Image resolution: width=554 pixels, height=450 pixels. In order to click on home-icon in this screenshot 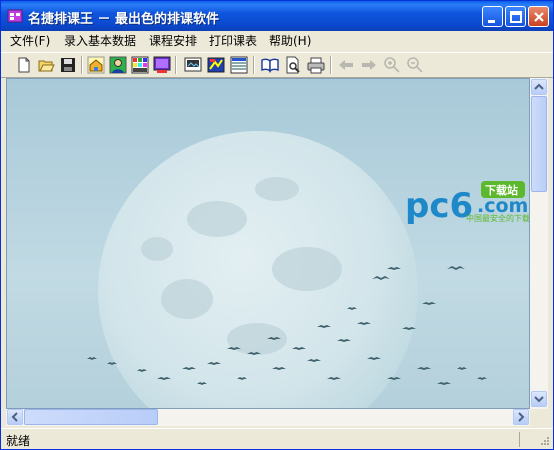, I will do `click(96, 65)`.